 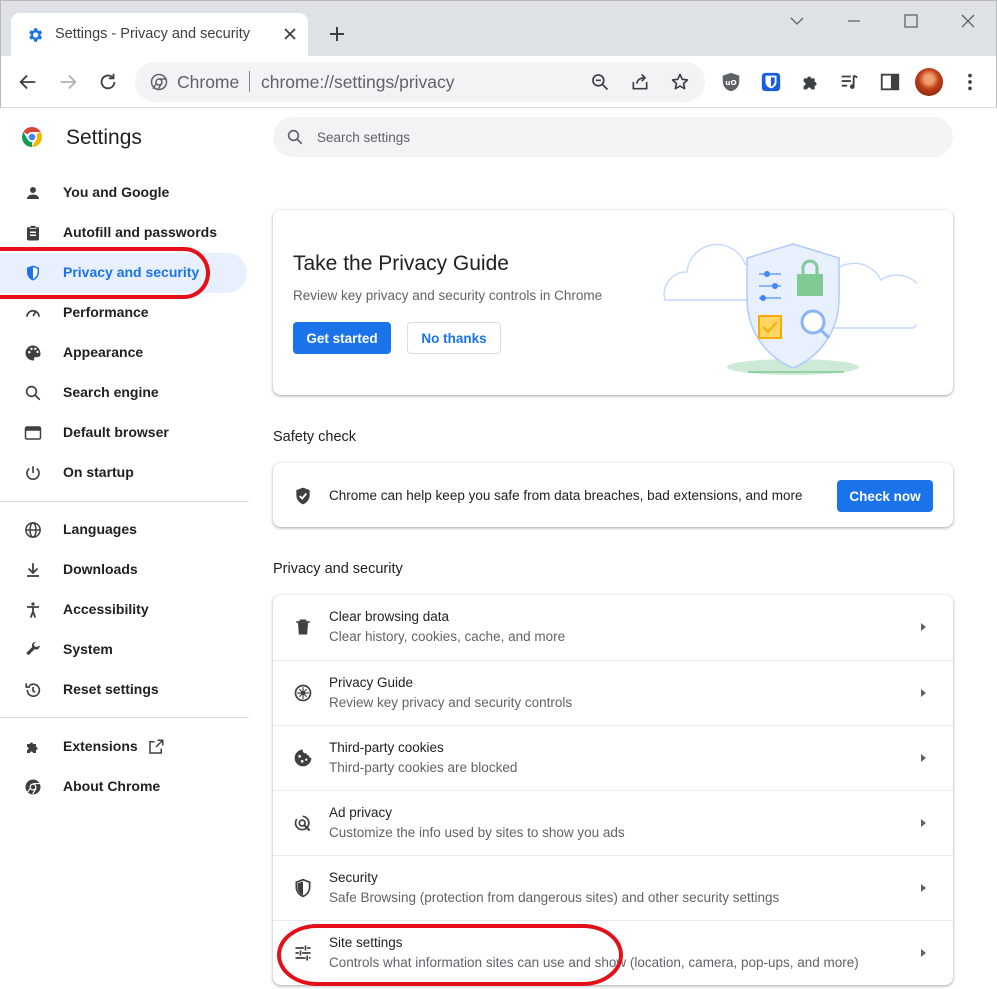 I want to click on kebab-menu-icon, so click(x=970, y=82).